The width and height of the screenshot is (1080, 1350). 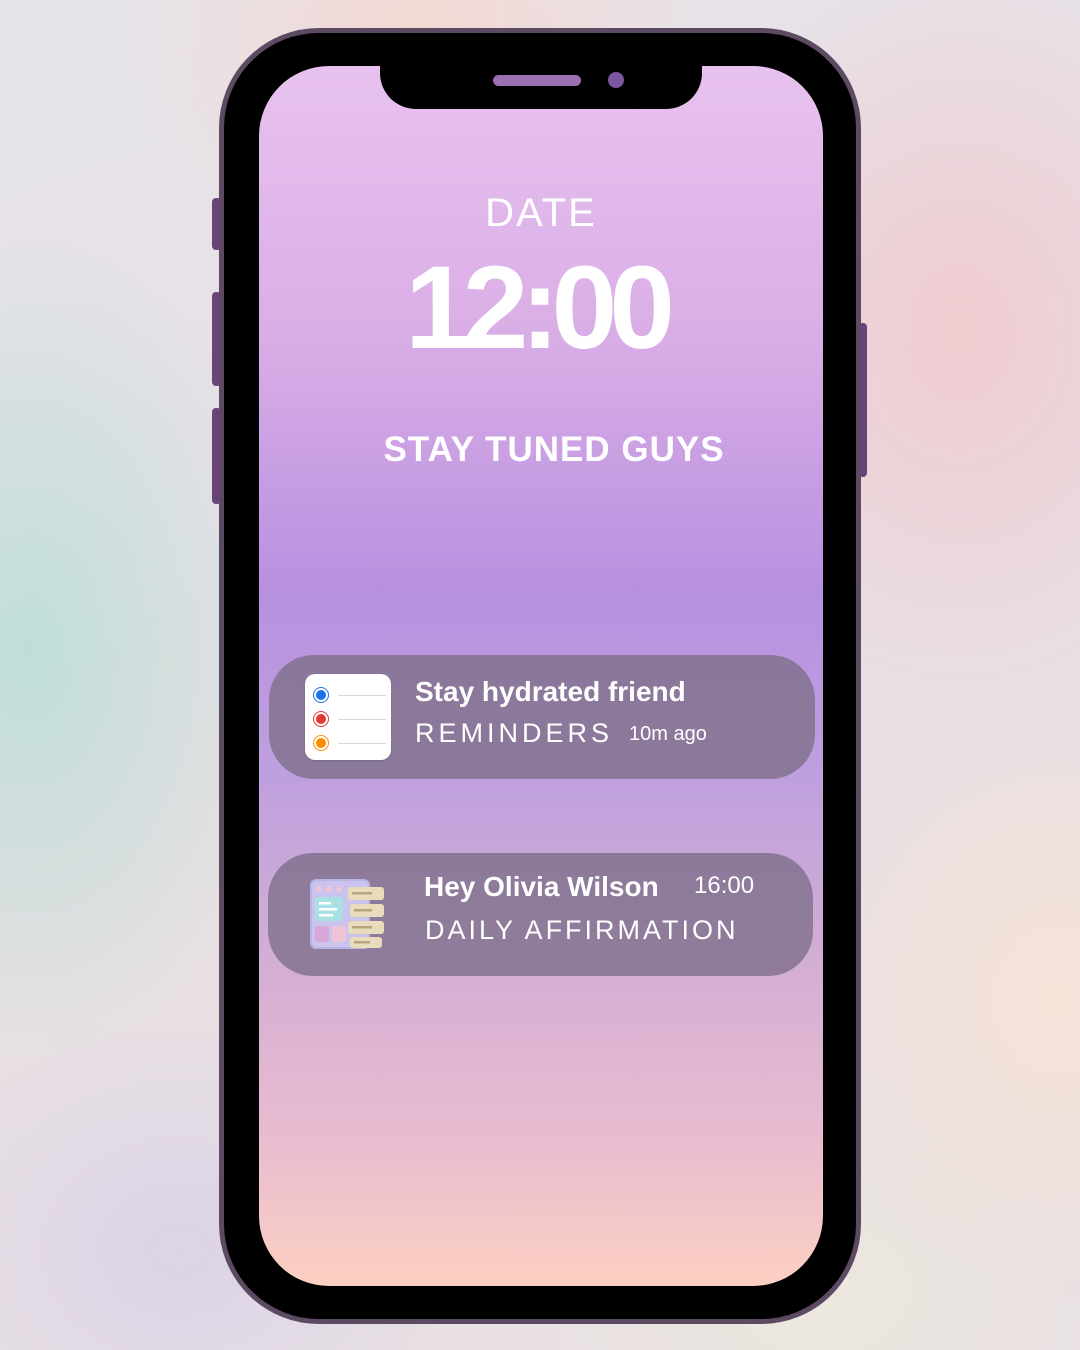 I want to click on lock-screen-tagline: STAY TUNED GUYS, so click(x=554, y=449).